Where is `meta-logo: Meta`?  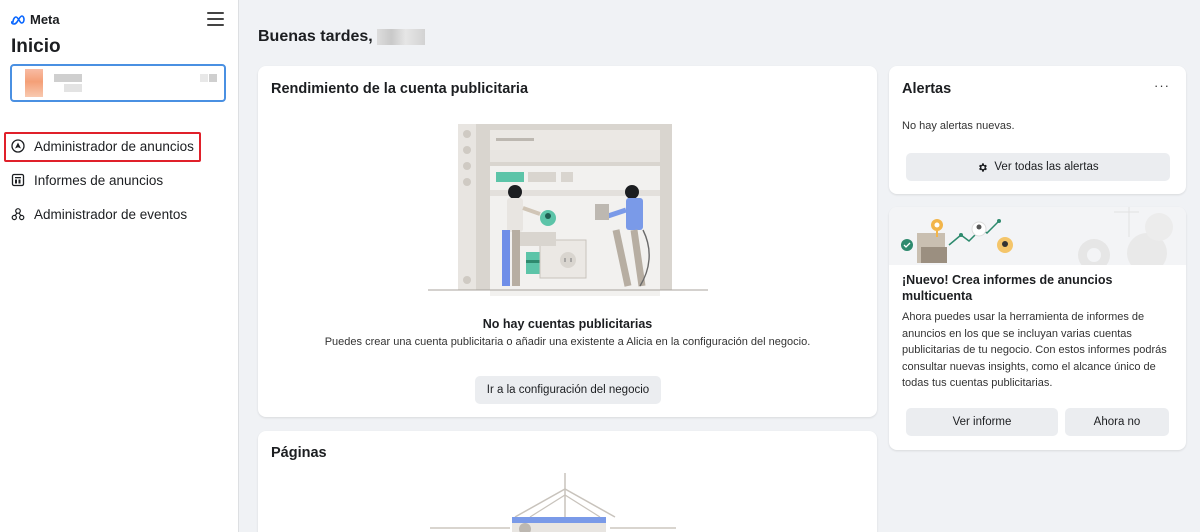 meta-logo: Meta is located at coordinates (35, 19).